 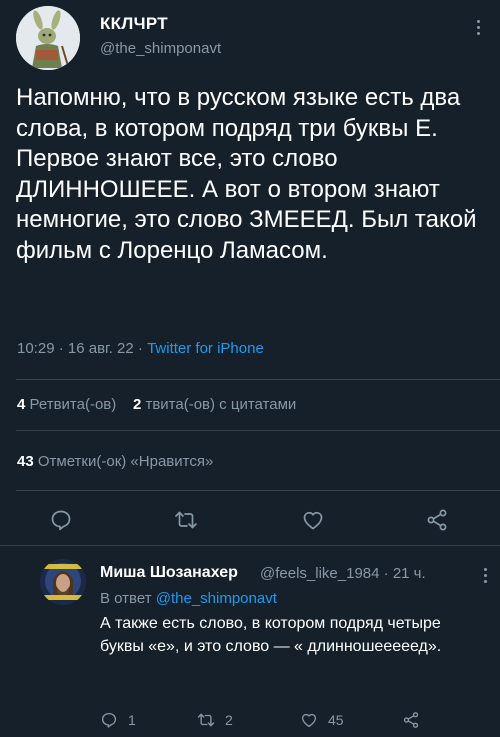 I want to click on likes-label: Отметки(-ок) «Нравится», so click(x=125, y=461).